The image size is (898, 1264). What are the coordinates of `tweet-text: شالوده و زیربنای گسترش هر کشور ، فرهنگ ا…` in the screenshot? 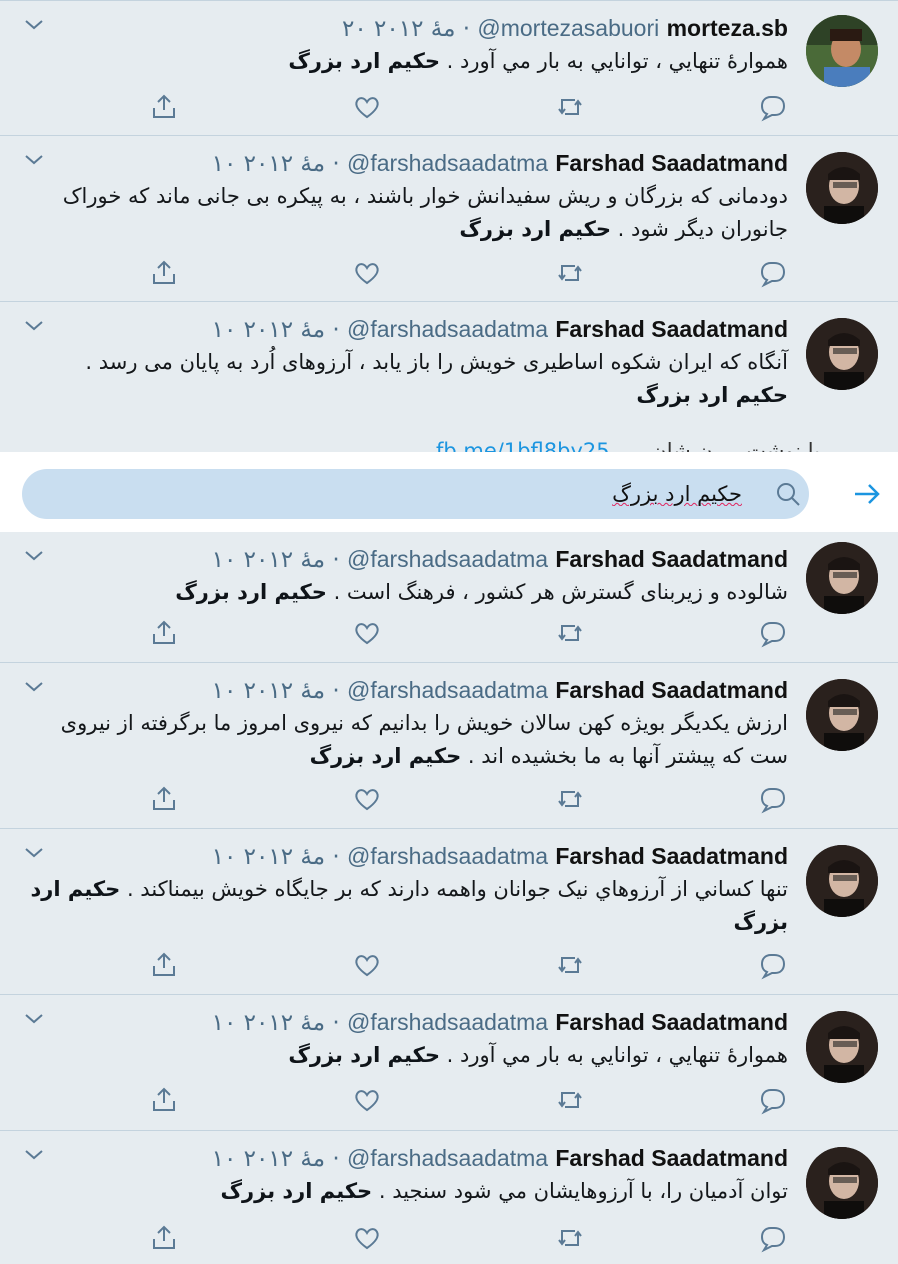 It's located at (481, 592).